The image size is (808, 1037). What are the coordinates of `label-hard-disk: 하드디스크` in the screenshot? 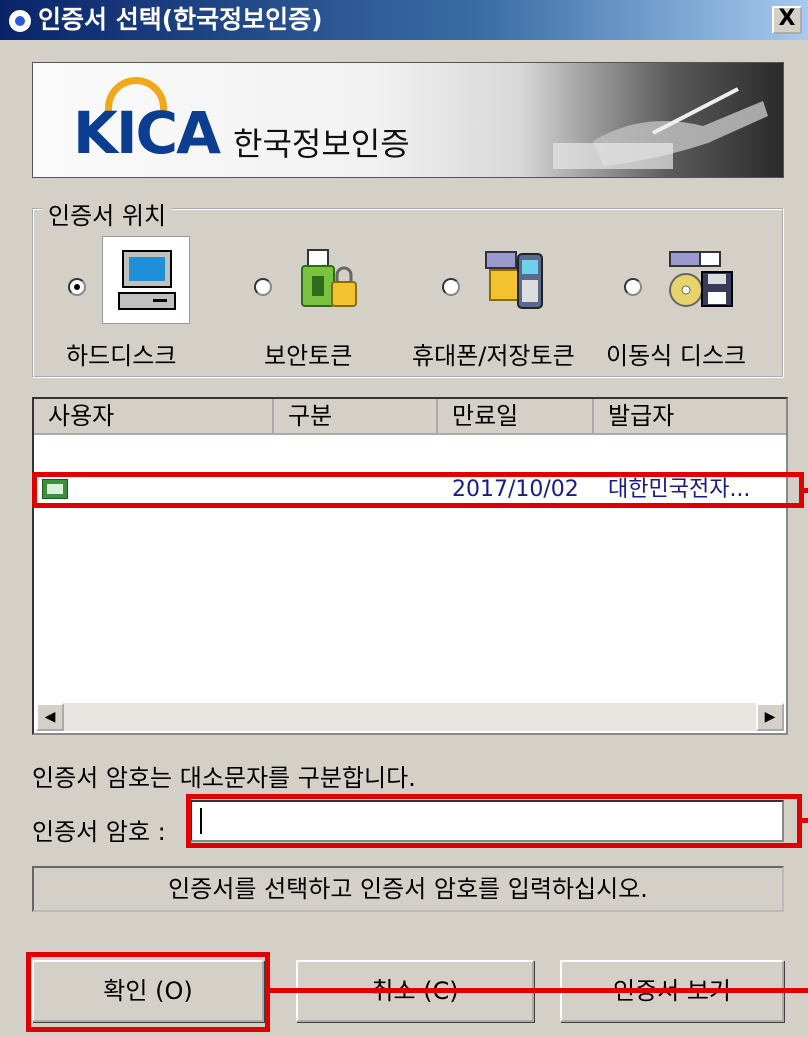 It's located at (121, 356).